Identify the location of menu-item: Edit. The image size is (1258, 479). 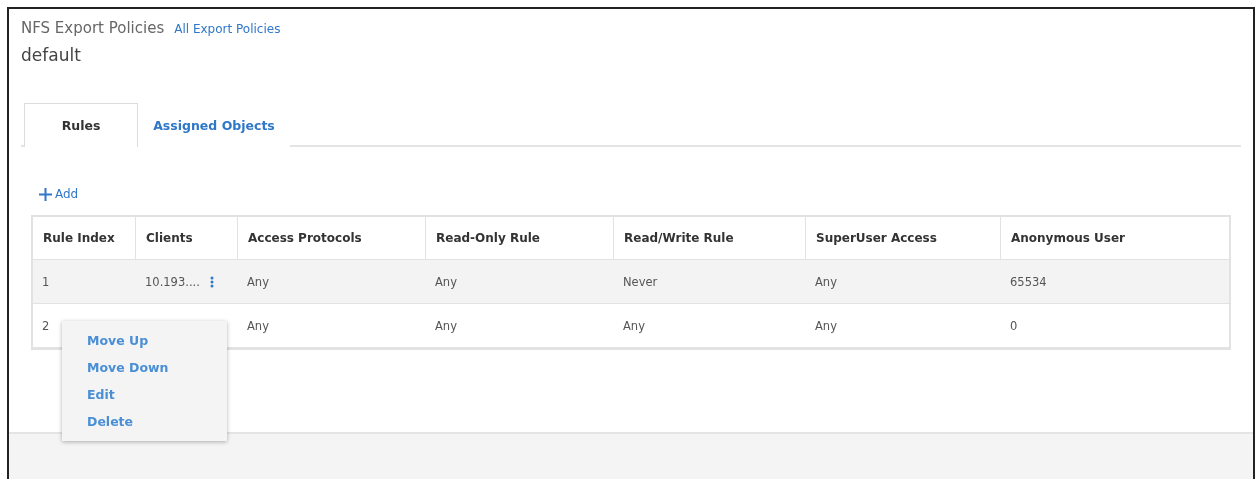
(144, 394).